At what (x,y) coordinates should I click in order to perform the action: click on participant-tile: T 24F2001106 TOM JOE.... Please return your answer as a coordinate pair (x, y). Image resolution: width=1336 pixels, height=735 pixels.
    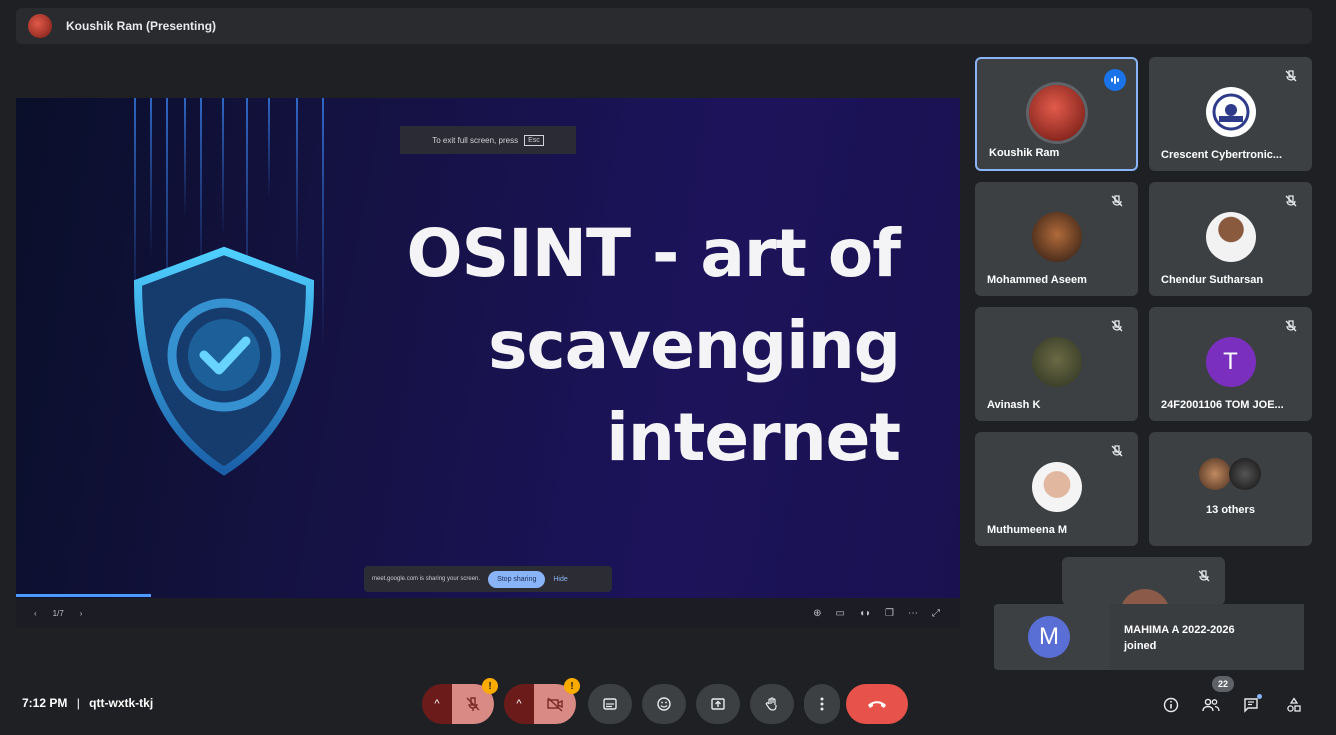
    Looking at the image, I should click on (1230, 364).